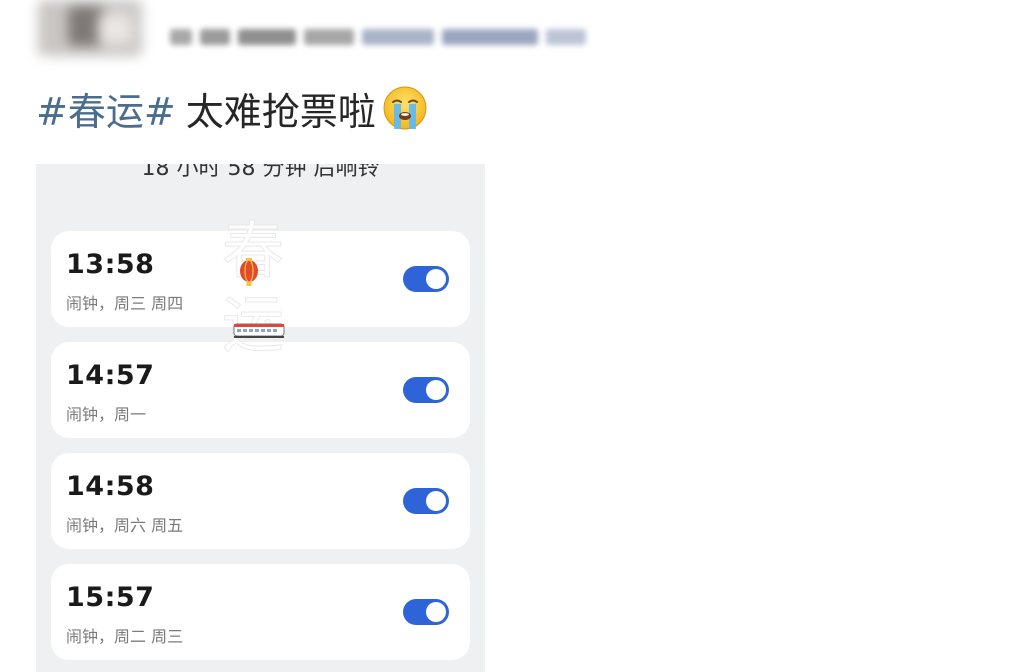 The image size is (1018, 672). What do you see at coordinates (378, 37) in the screenshot?
I see `username-blurred` at bounding box center [378, 37].